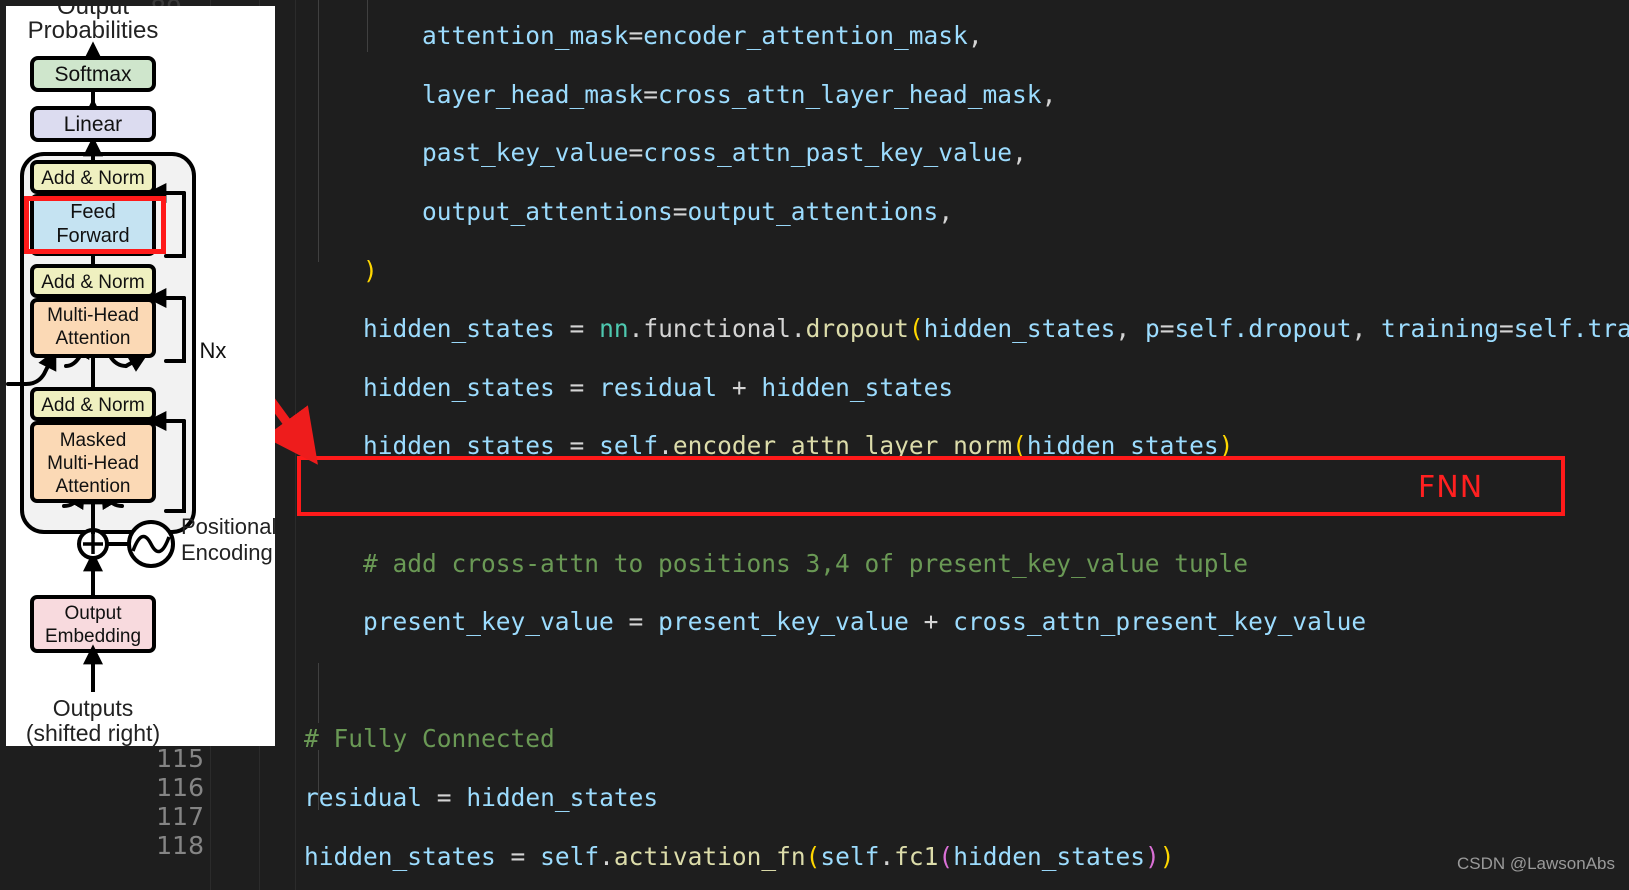  Describe the element at coordinates (93, 613) in the screenshot. I see `block-label-output-emb-1: Output` at that location.